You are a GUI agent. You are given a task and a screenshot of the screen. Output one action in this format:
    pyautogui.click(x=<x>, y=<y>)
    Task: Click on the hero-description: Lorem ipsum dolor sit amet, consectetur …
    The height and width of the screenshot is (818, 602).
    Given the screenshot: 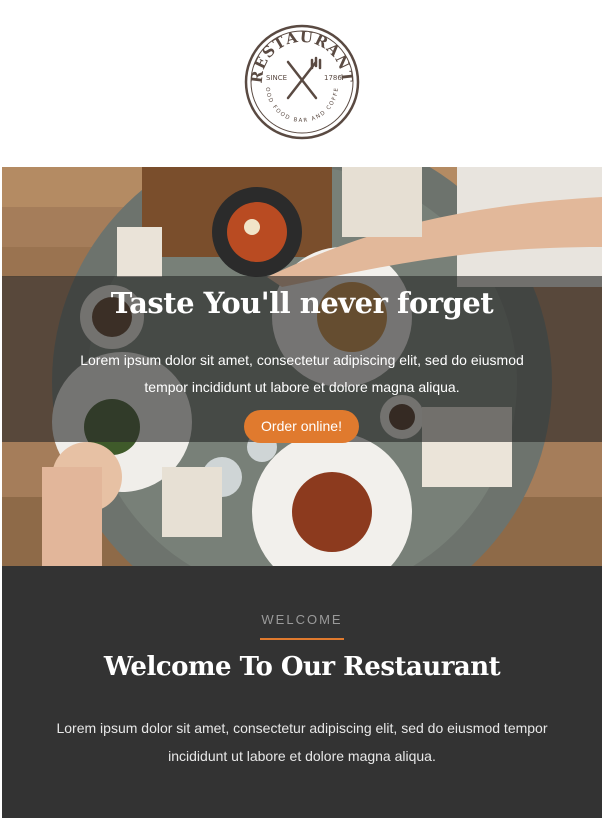 What is the action you would take?
    pyautogui.click(x=302, y=373)
    